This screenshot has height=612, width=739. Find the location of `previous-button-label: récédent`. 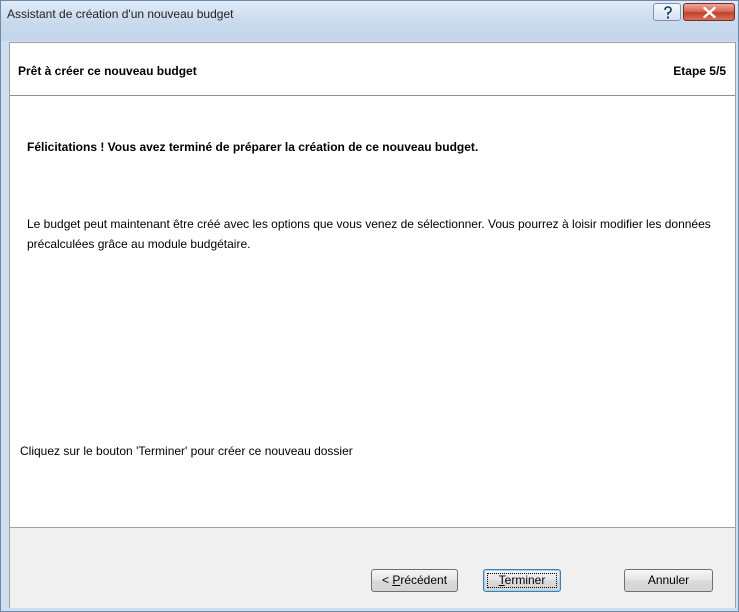

previous-button-label: récédent is located at coordinates (424, 580).